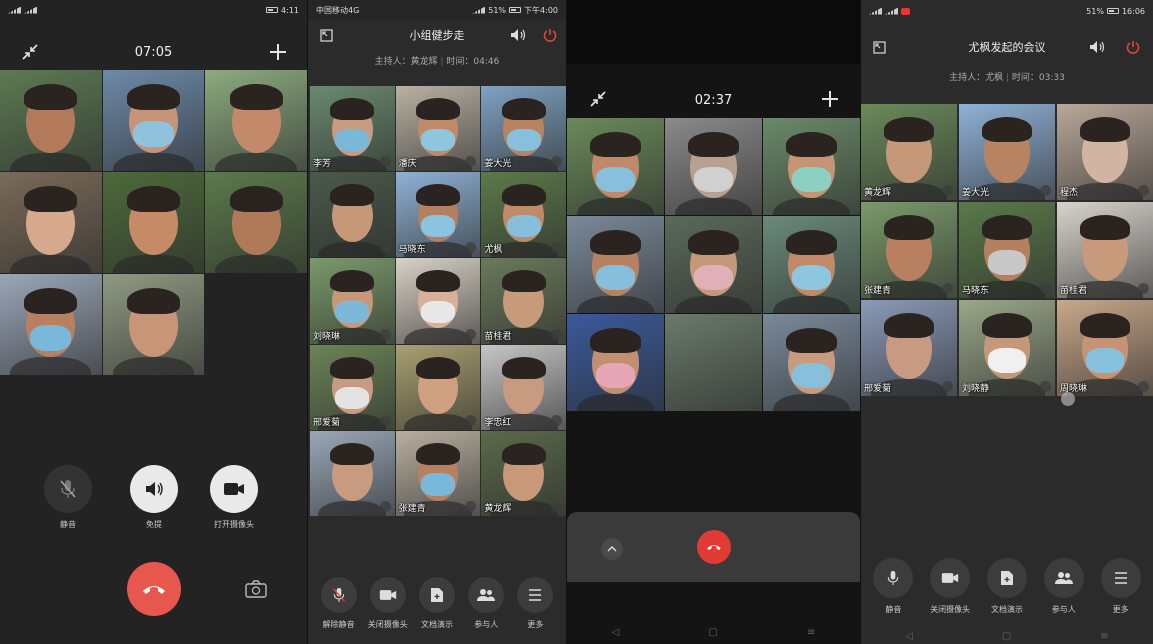 This screenshot has height=644, width=1153. What do you see at coordinates (1105, 152) in the screenshot?
I see `participant-video-tile: 程杰` at bounding box center [1105, 152].